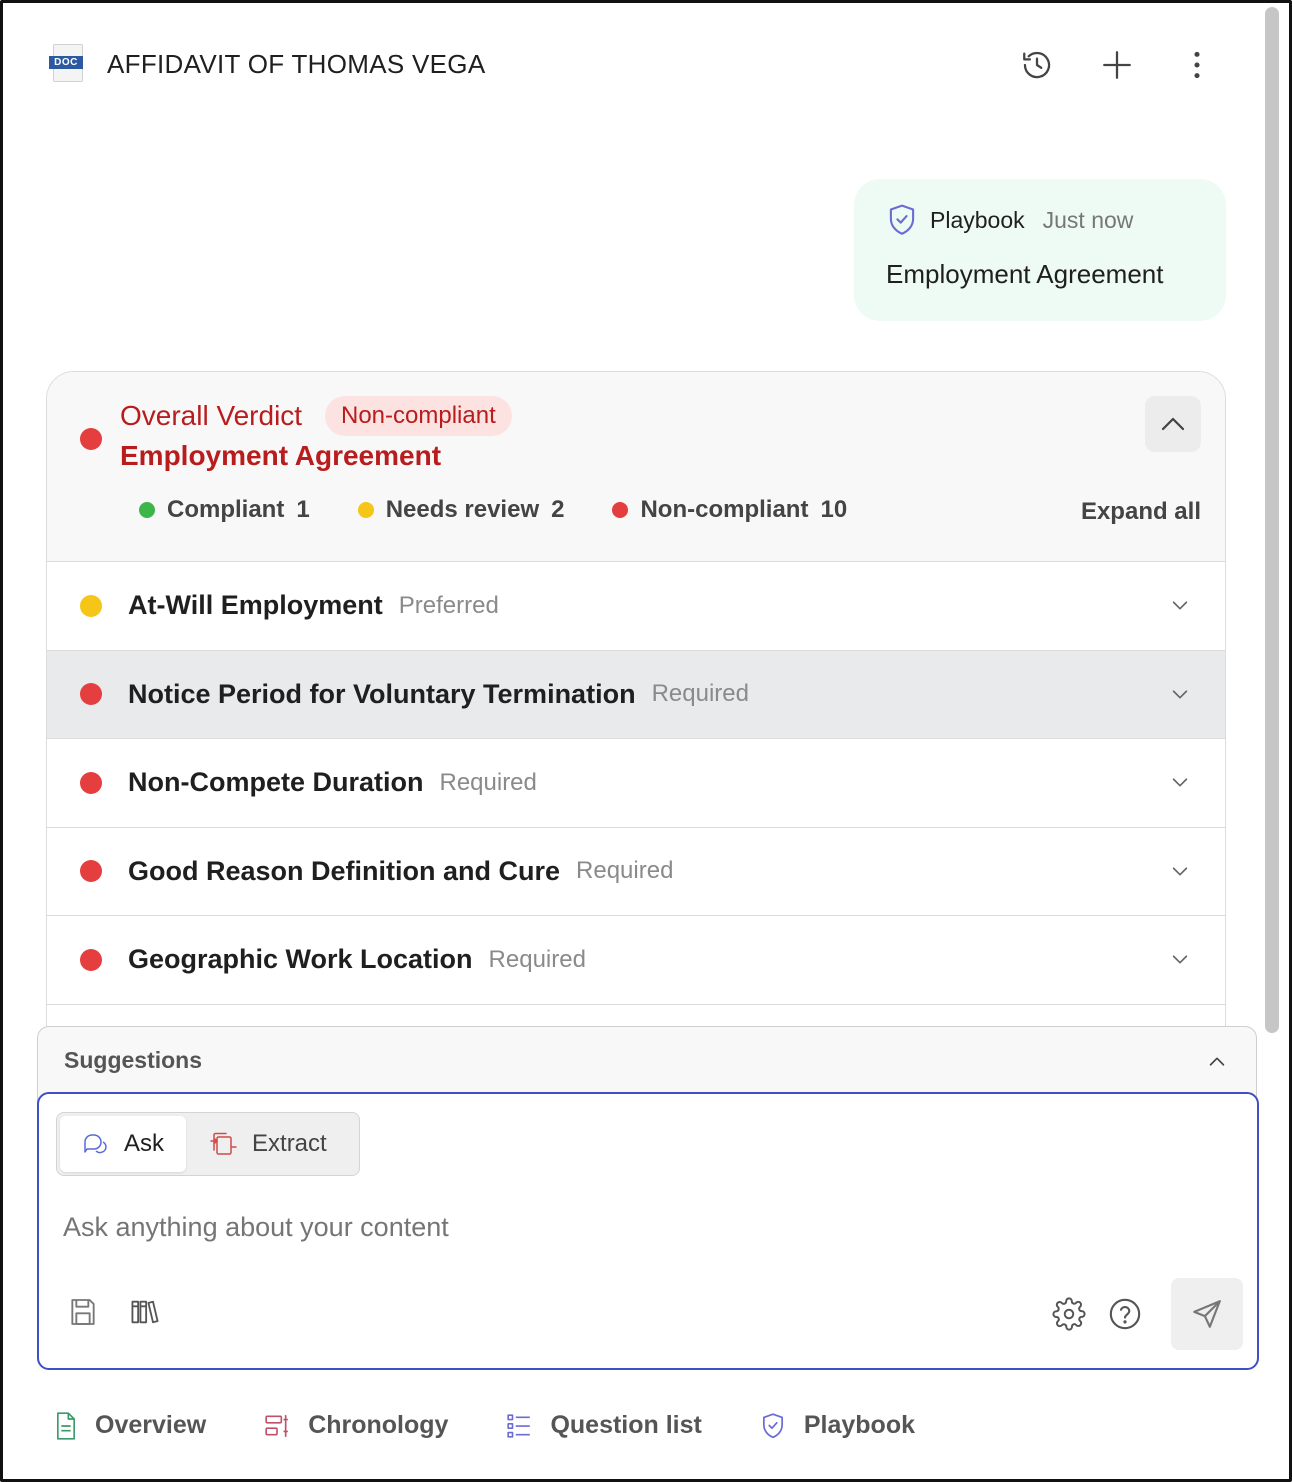 The image size is (1292, 1482). I want to click on timeline-icon, so click(277, 1425).